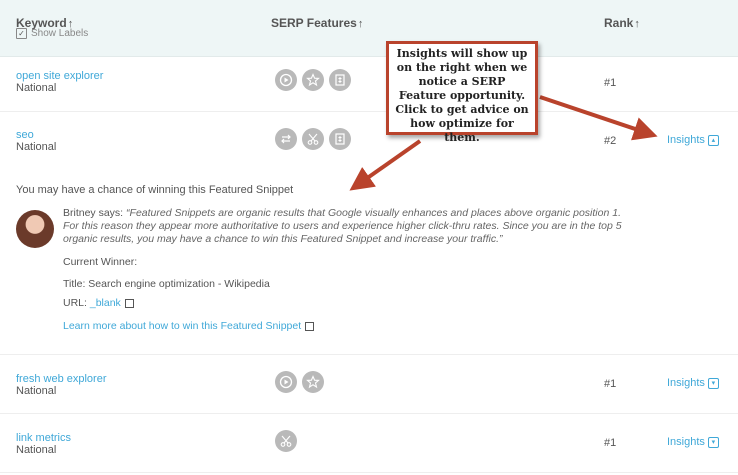 This screenshot has width=738, height=475. I want to click on keyword-link: fresh web explorer, so click(61, 379).